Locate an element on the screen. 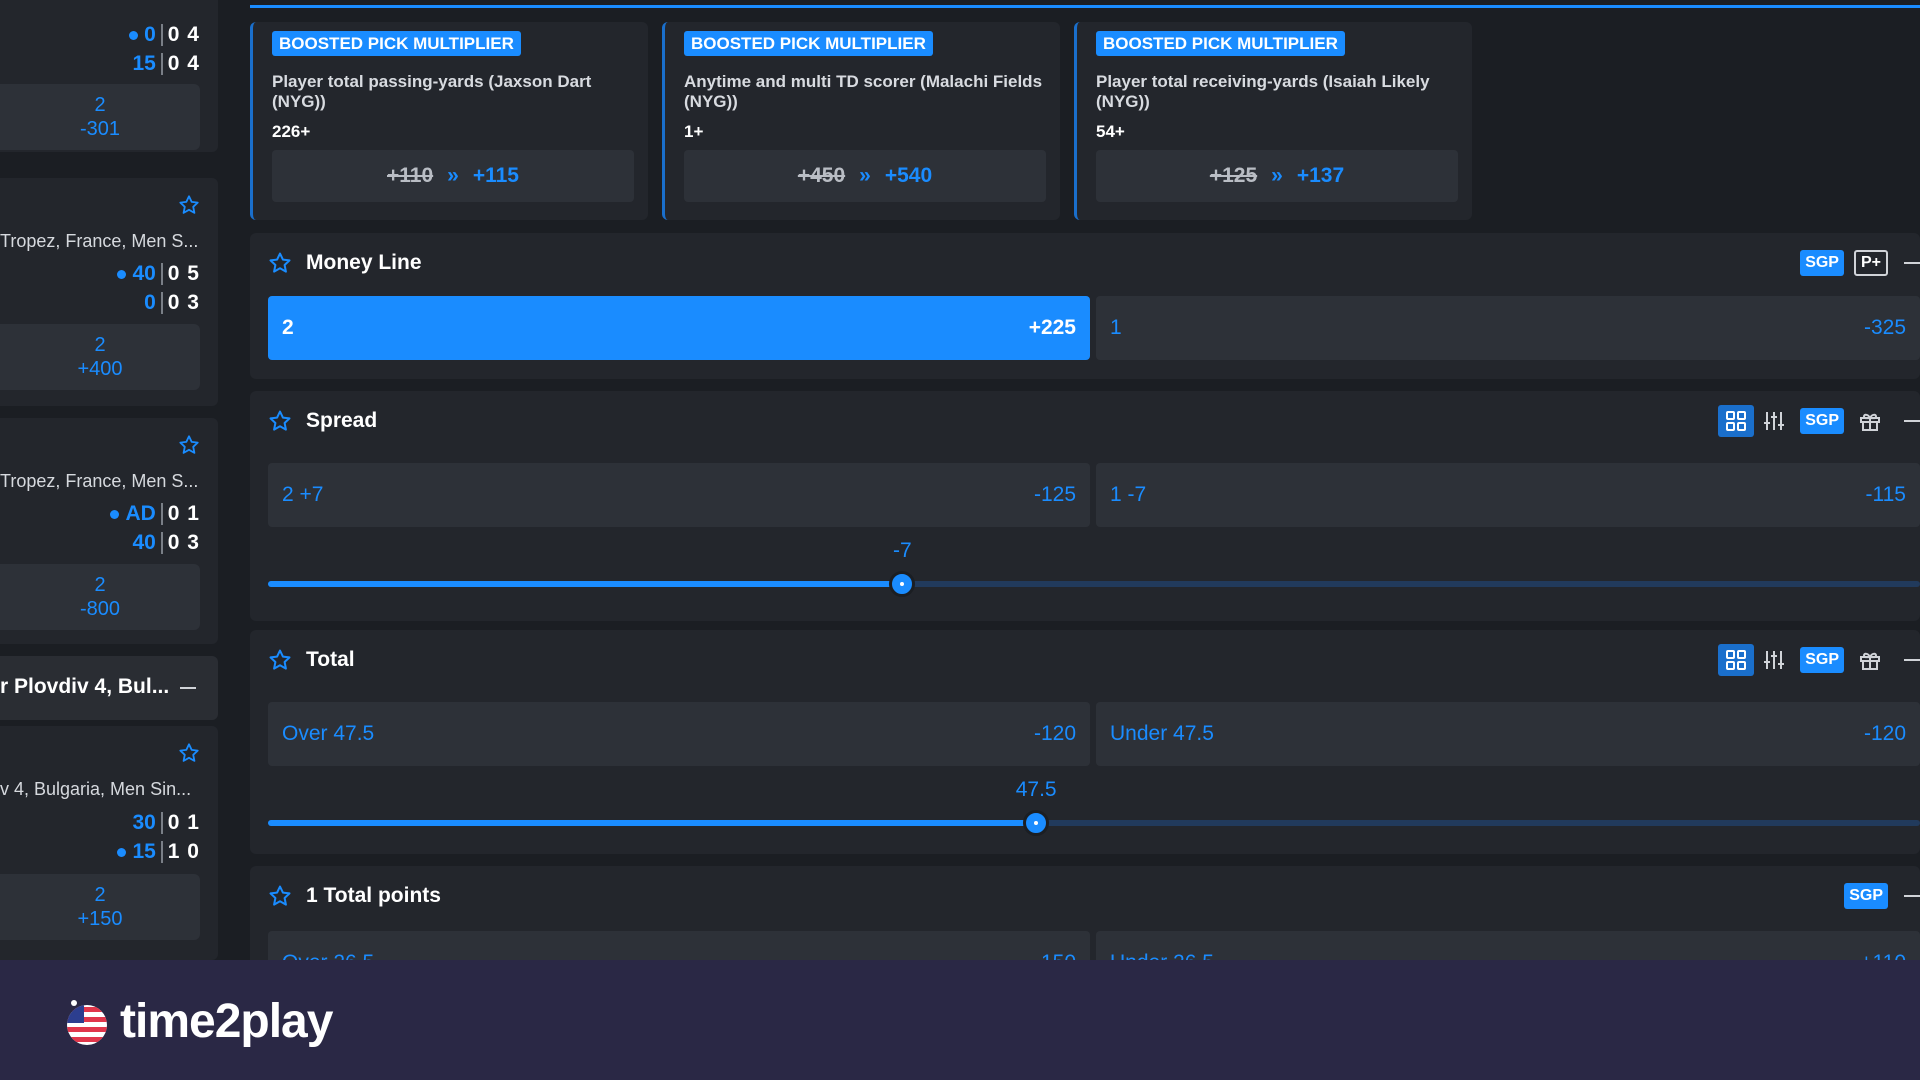 This screenshot has width=1920, height=1080. serve-indicator is located at coordinates (115, 514).